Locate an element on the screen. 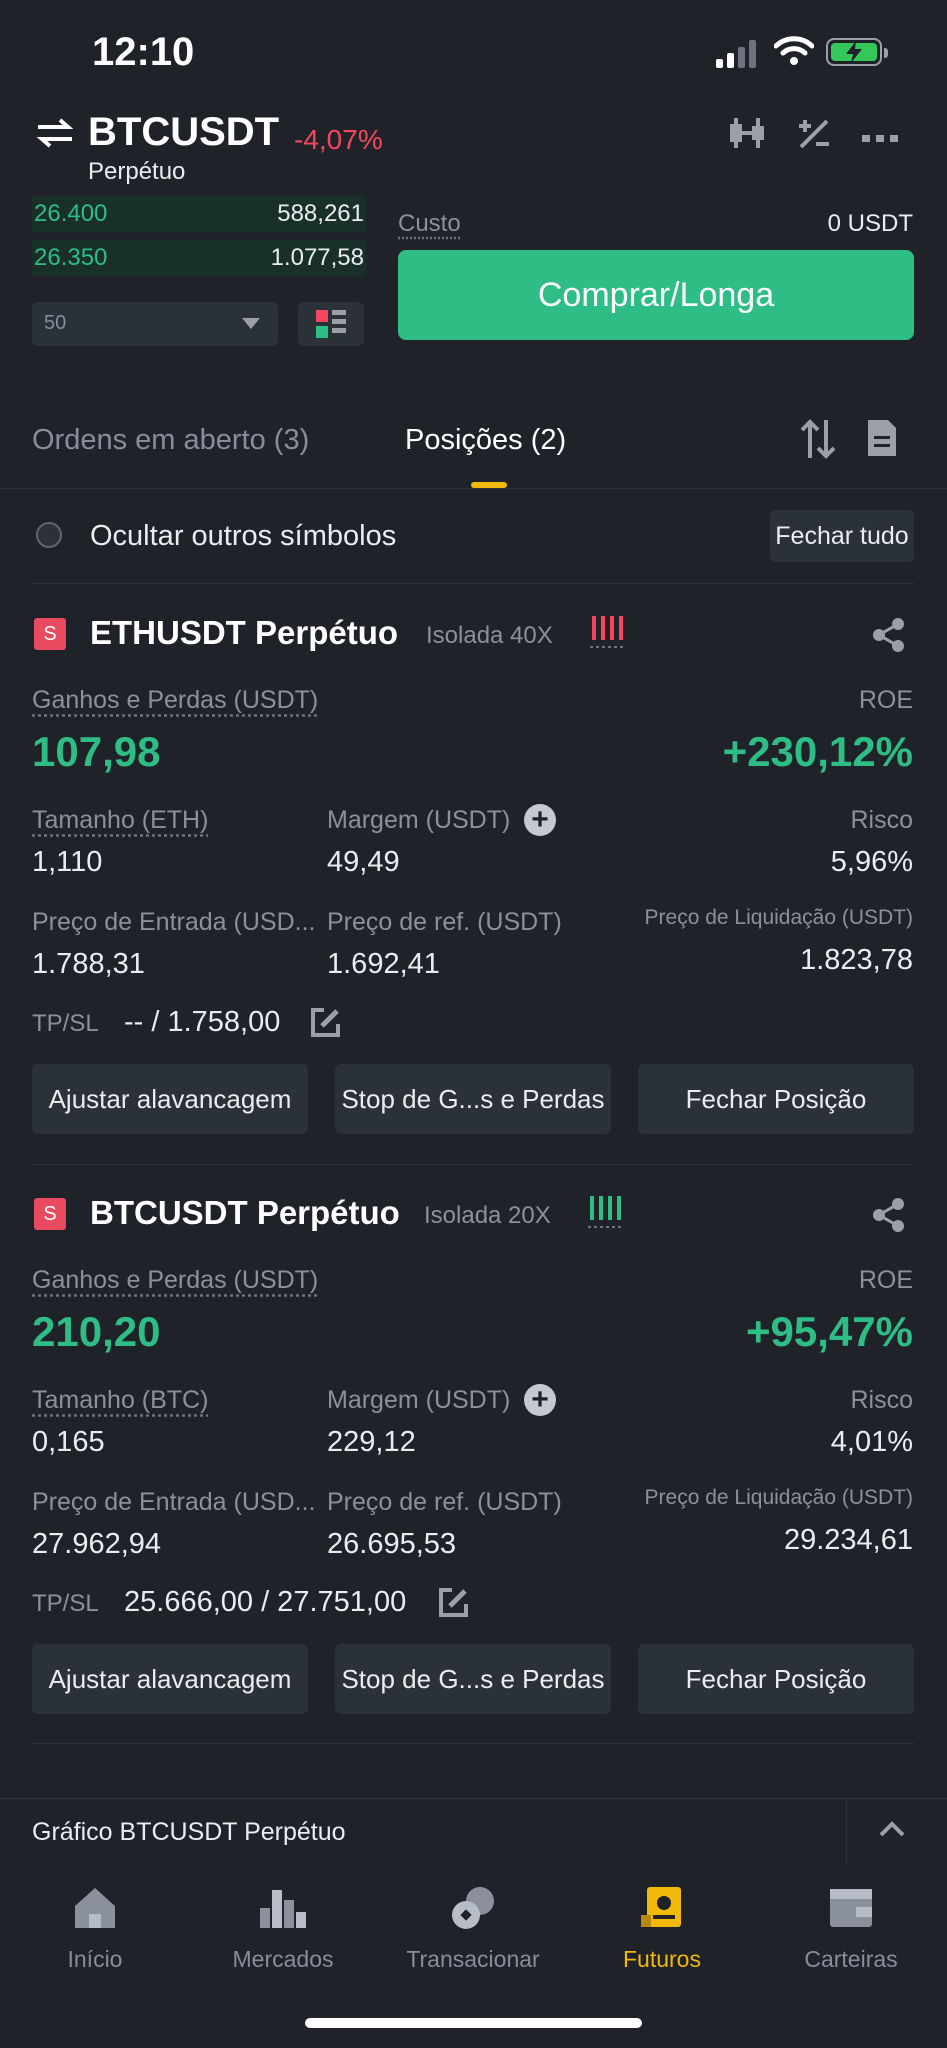 This screenshot has height=2048, width=947. orderbook-layout-button is located at coordinates (331, 324).